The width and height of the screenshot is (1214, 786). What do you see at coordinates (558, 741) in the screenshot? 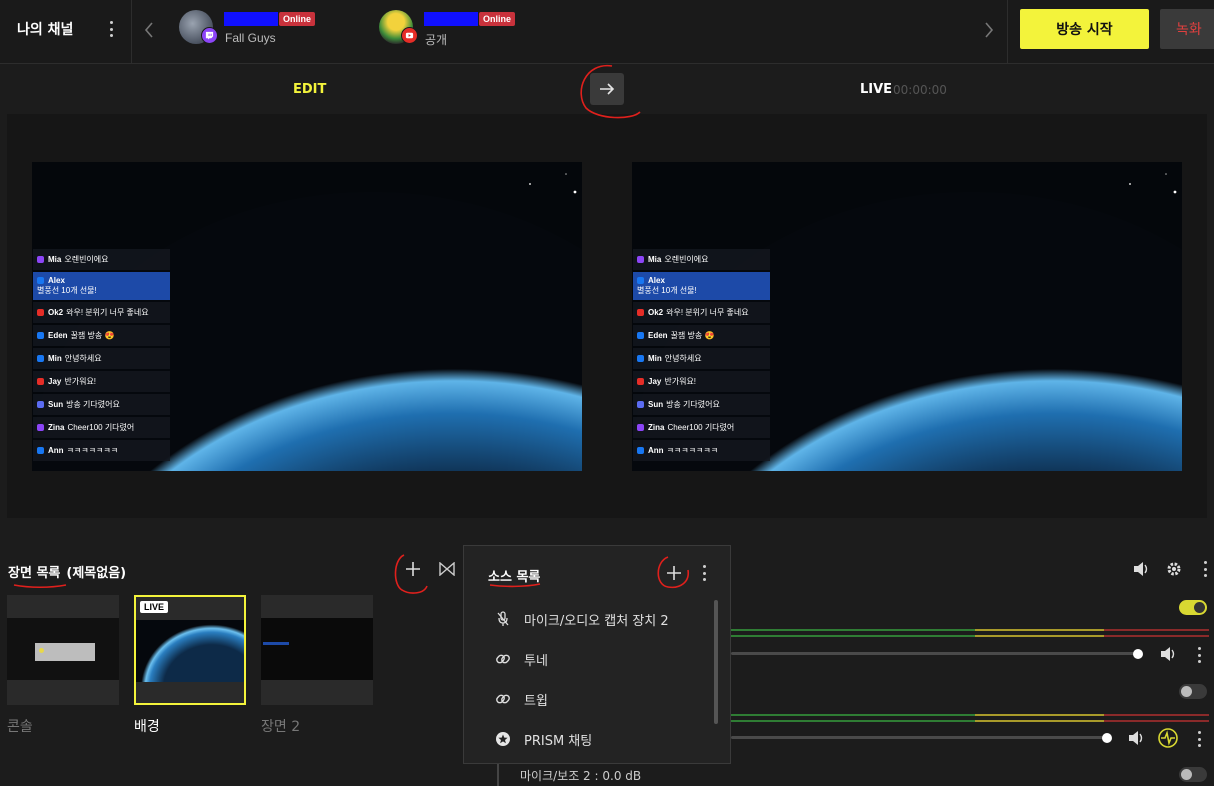
I see `source-label: PRISM 채팅` at bounding box center [558, 741].